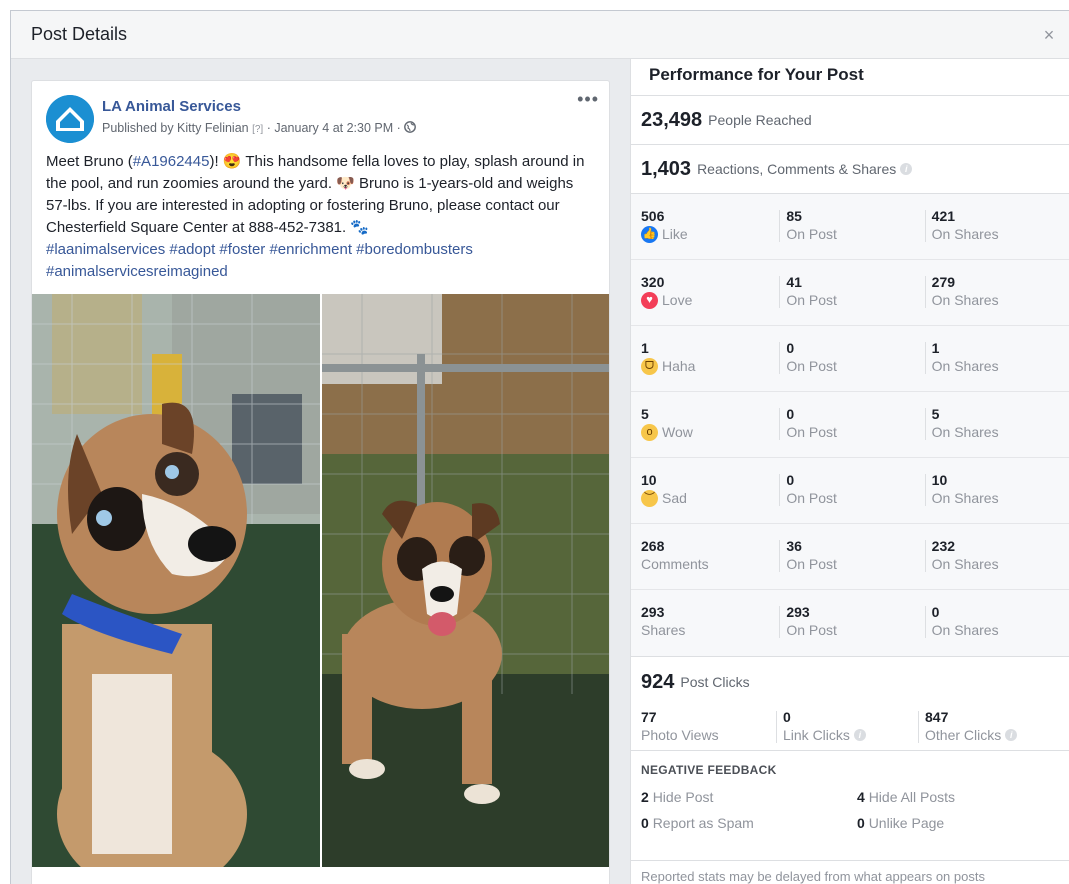 This screenshot has width=1069, height=884. I want to click on wow-on-shares: 5, so click(935, 414).